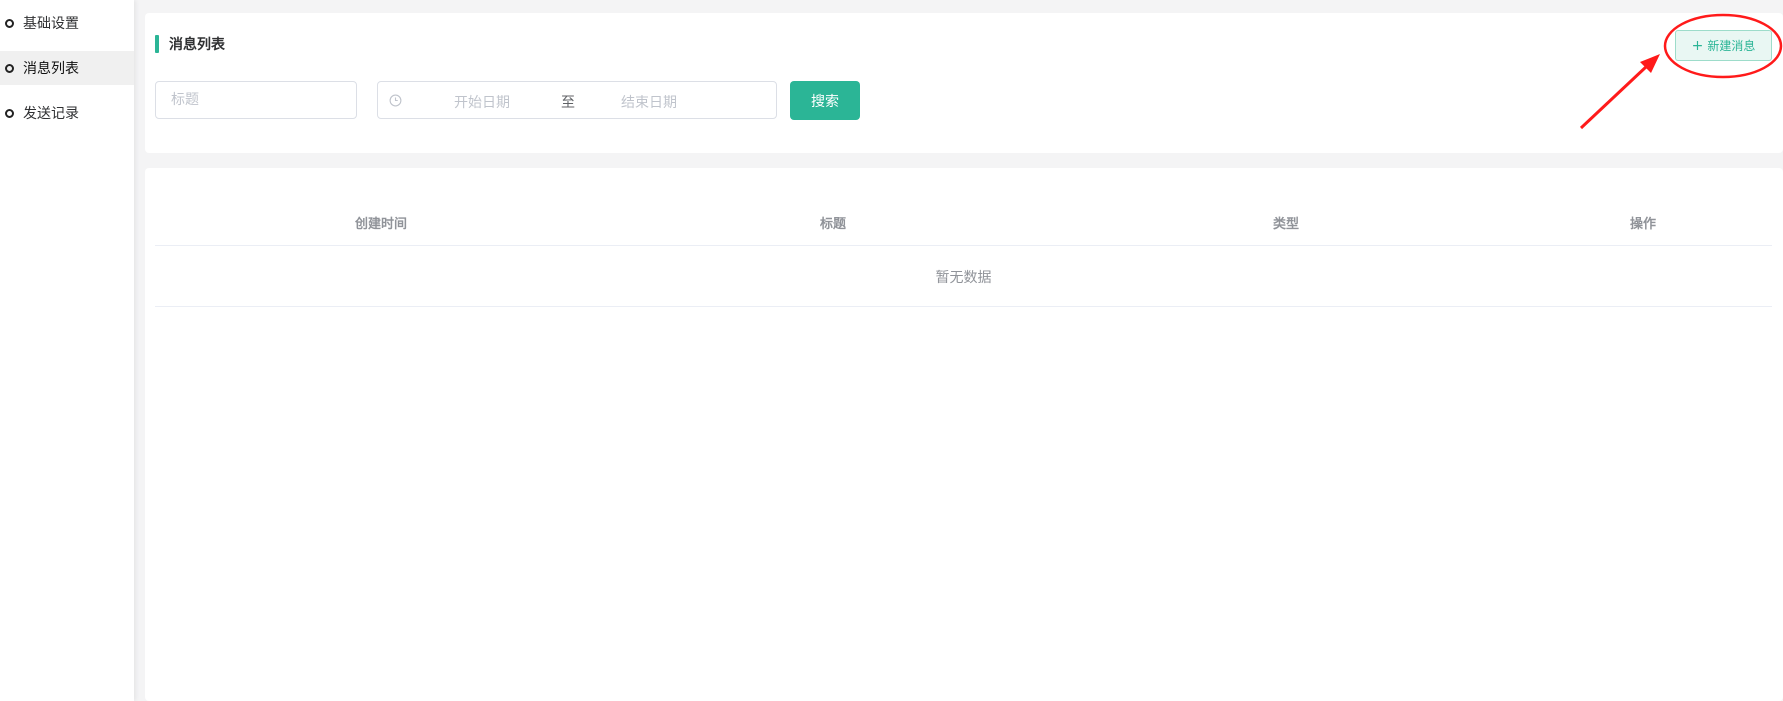  What do you see at coordinates (51, 24) in the screenshot?
I see `sidebar-item-label: 基础设置` at bounding box center [51, 24].